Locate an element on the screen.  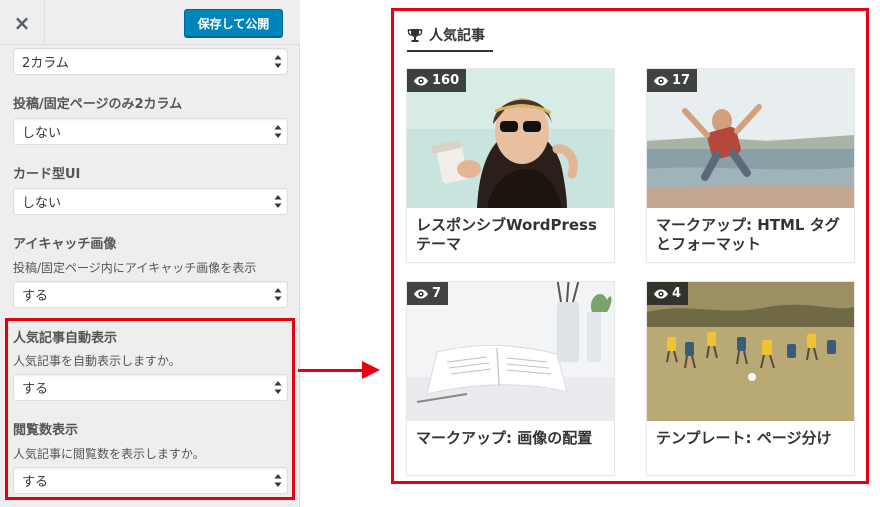
post-page-2col-label: 投稿/固定ページのみ2カラム is located at coordinates (98, 104).